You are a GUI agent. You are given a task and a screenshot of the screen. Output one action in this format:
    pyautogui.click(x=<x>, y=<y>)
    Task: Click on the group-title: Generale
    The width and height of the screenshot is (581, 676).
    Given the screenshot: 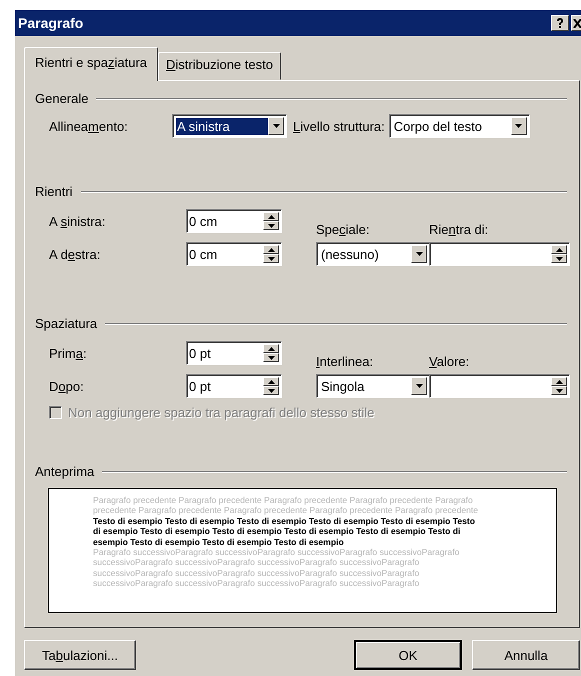 What is the action you would take?
    pyautogui.click(x=61, y=98)
    